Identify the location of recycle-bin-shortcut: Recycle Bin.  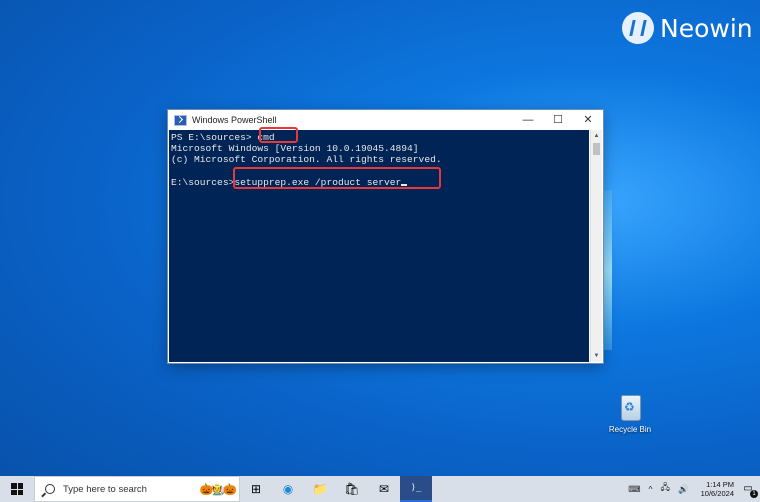
(630, 413).